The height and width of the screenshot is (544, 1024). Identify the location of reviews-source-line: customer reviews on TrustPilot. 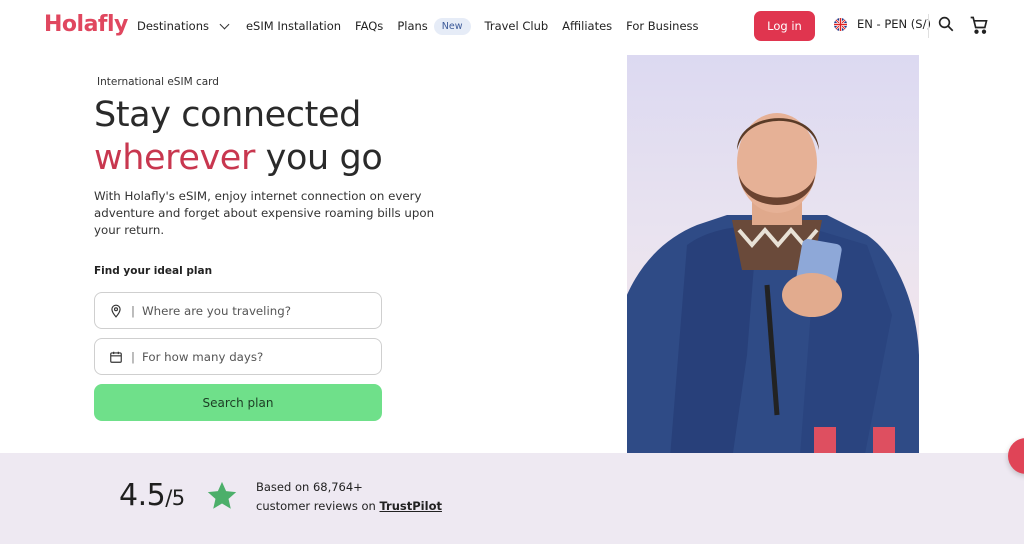
(349, 506).